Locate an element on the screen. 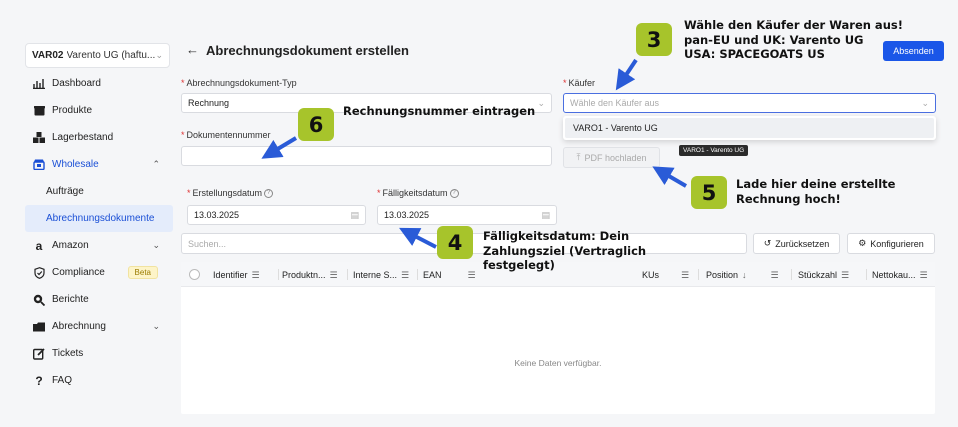 Image resolution: width=958 pixels, height=427 pixels. chart-icon is located at coordinates (39, 84).